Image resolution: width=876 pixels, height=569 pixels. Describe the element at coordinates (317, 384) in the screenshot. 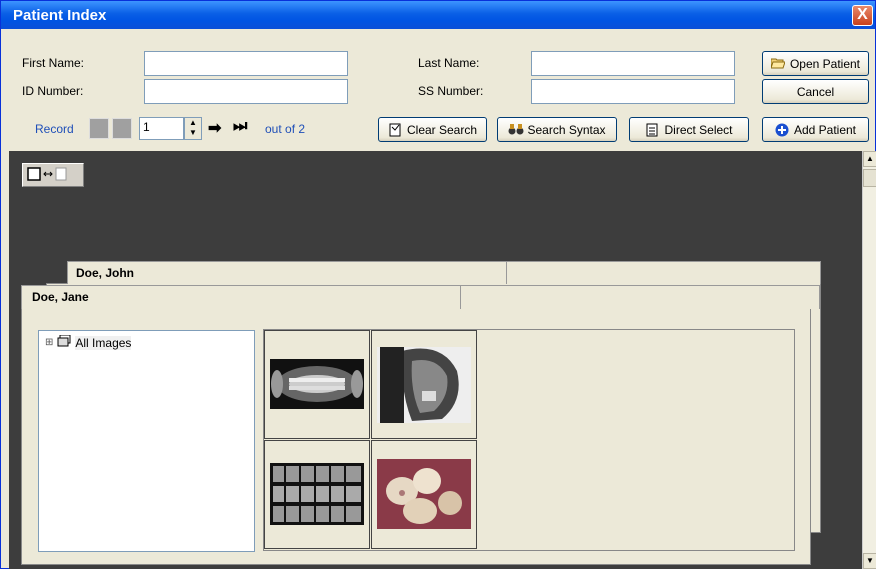

I see `image-thumb-panoramic` at that location.